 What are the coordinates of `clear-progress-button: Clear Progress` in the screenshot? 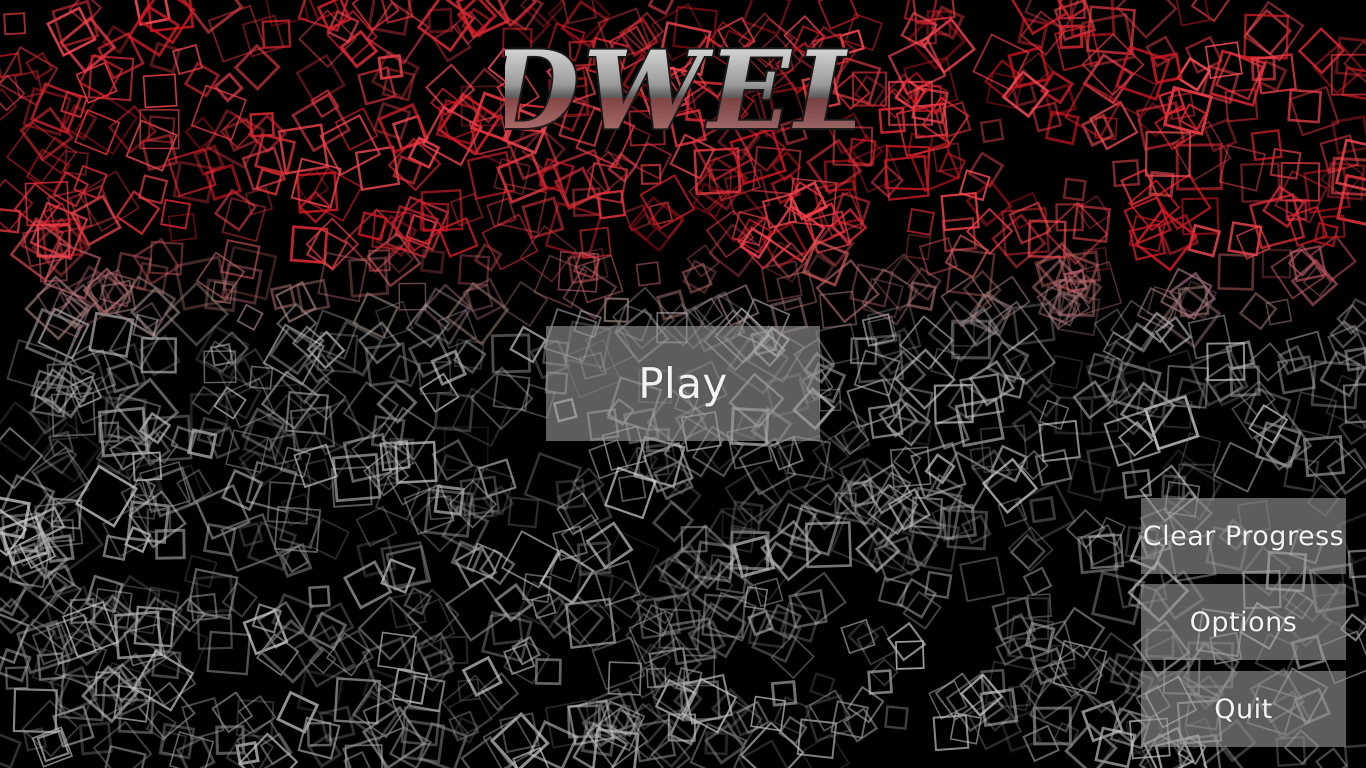 It's located at (1243, 536).